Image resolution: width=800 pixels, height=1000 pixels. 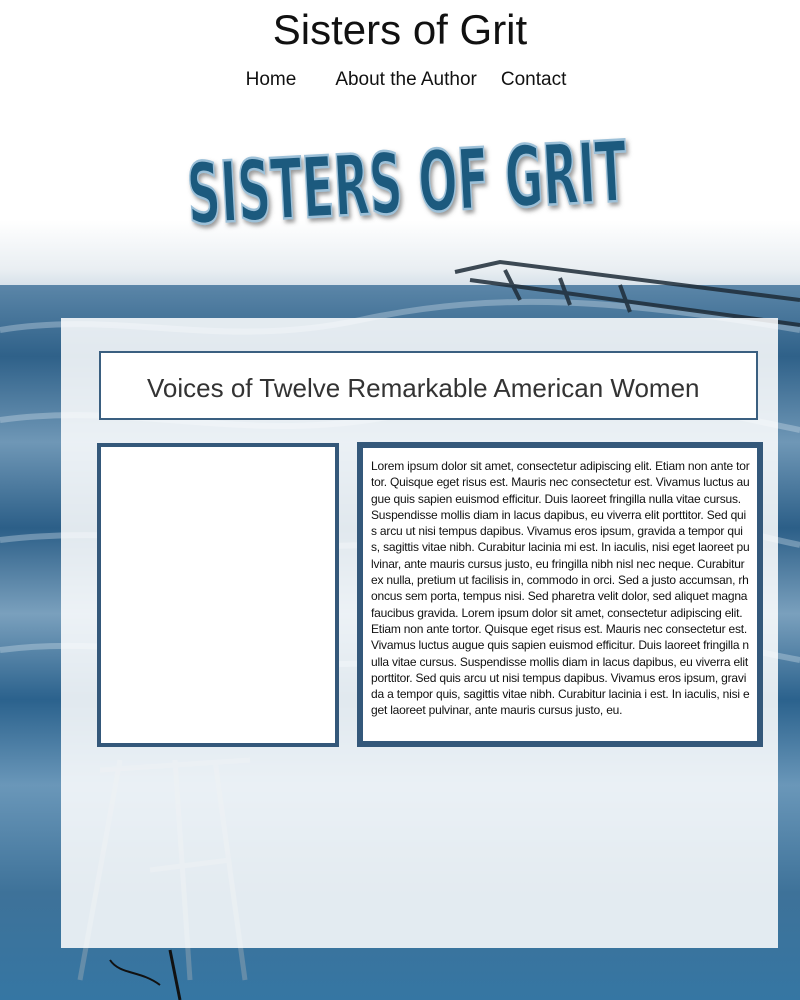 What do you see at coordinates (400, 29) in the screenshot?
I see `site-title: Sisters of Grit` at bounding box center [400, 29].